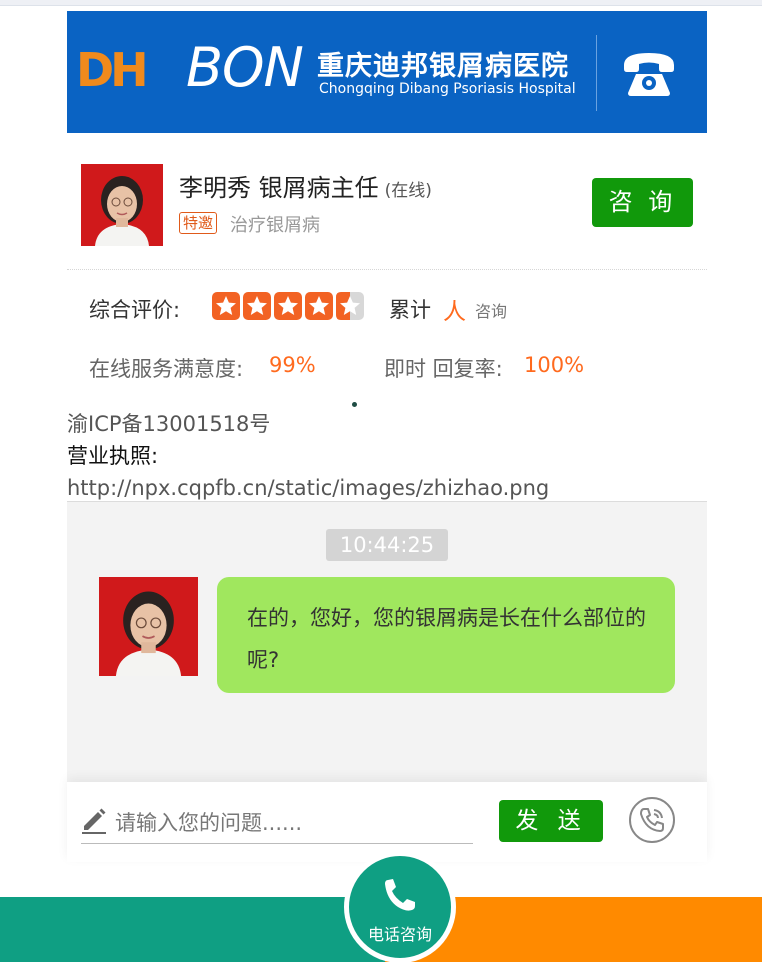  What do you see at coordinates (94, 821) in the screenshot?
I see `pencil-icon` at bounding box center [94, 821].